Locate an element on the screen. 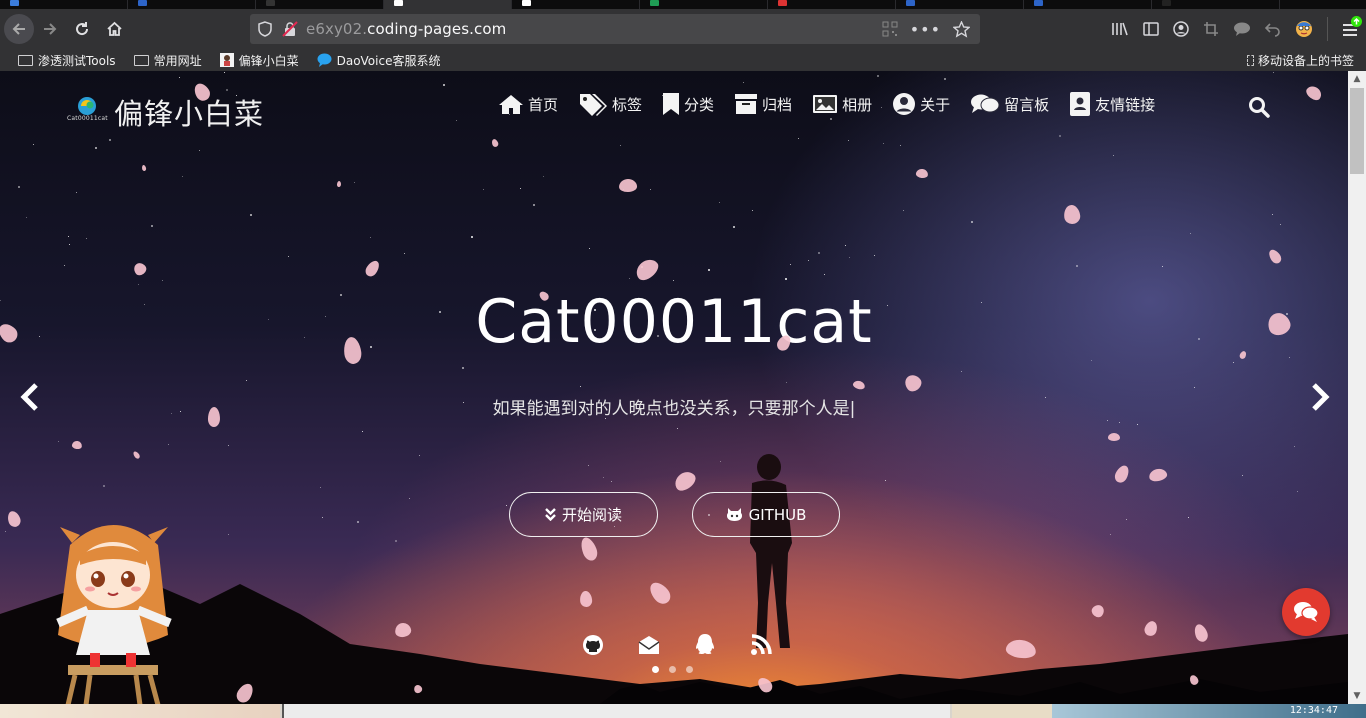  archive-icon is located at coordinates (746, 104).